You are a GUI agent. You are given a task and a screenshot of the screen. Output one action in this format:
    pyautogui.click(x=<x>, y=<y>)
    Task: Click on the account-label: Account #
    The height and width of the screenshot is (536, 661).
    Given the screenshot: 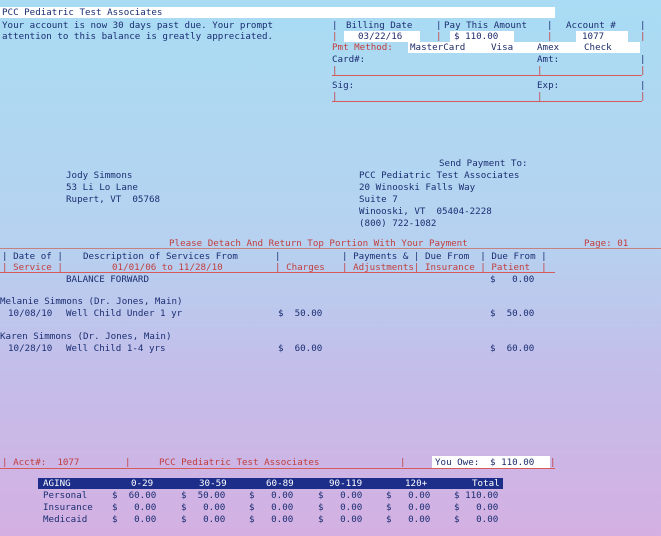 What is the action you would take?
    pyautogui.click(x=591, y=25)
    